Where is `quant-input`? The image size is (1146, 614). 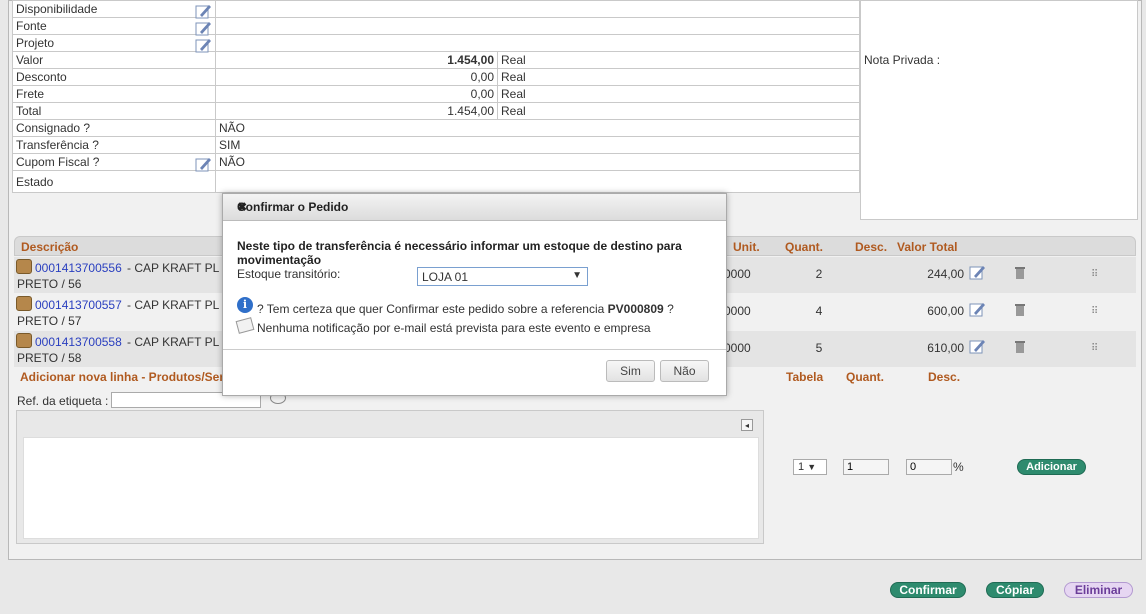
quant-input is located at coordinates (866, 467).